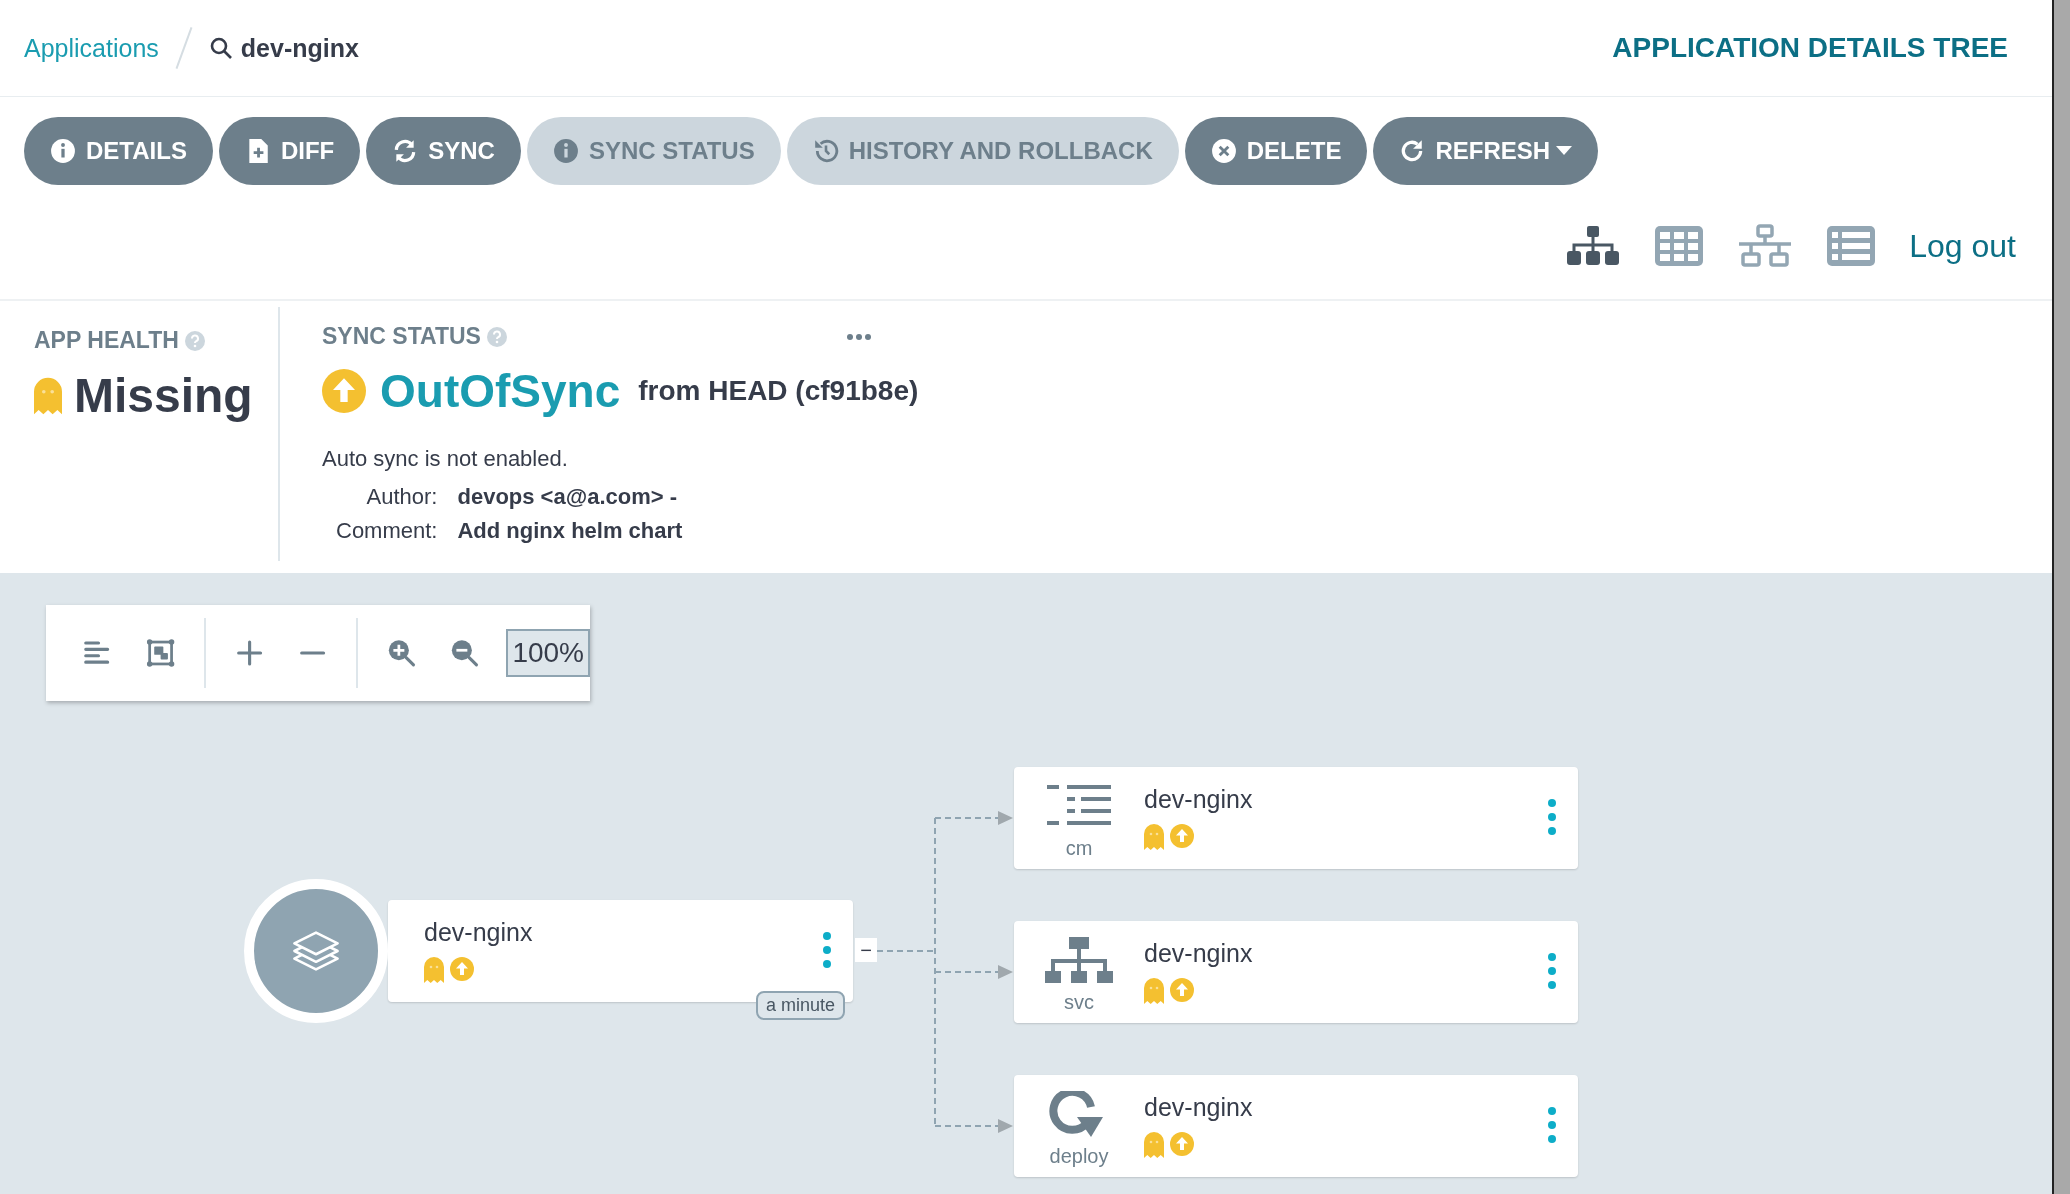 The height and width of the screenshot is (1194, 2070). Describe the element at coordinates (1079, 1002) in the screenshot. I see `resource-kind-label: svc` at that location.